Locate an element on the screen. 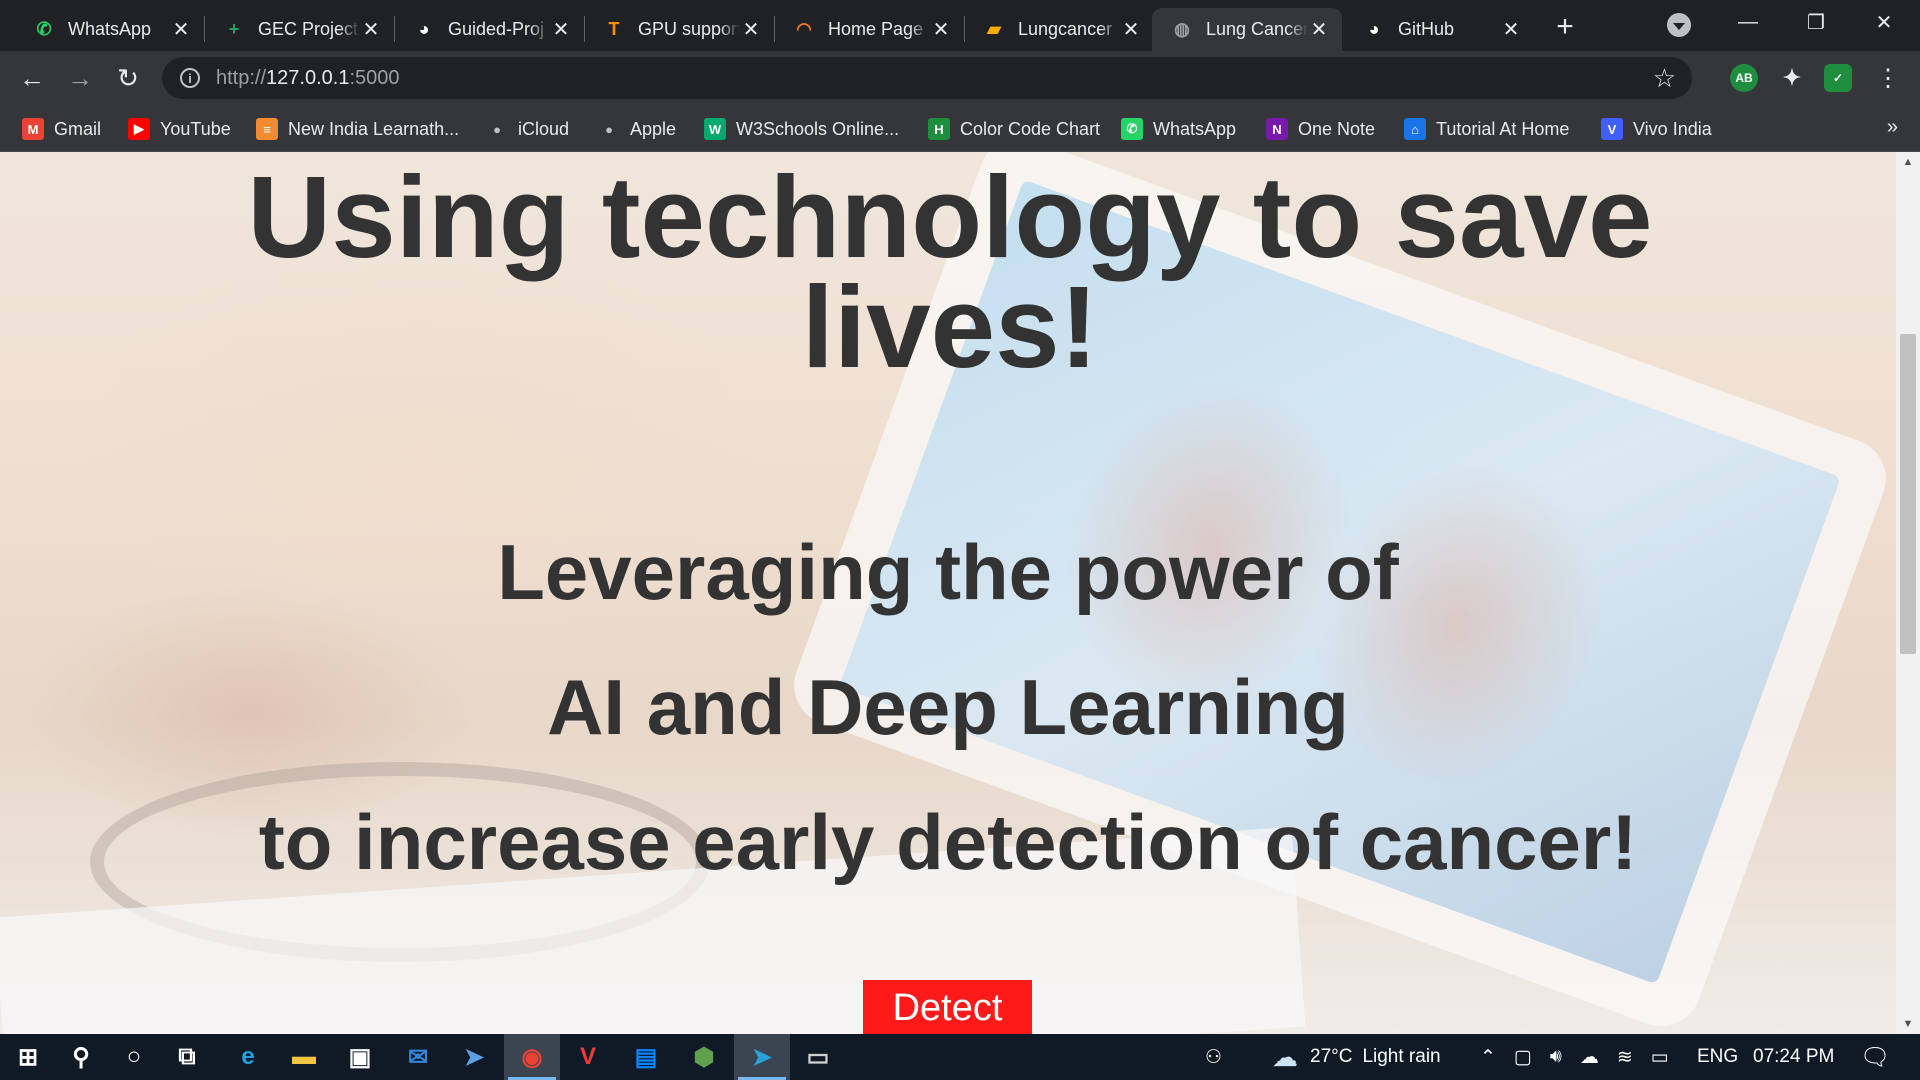 The width and height of the screenshot is (1920, 1080). jupyter-icon: ◠ is located at coordinates (804, 29).